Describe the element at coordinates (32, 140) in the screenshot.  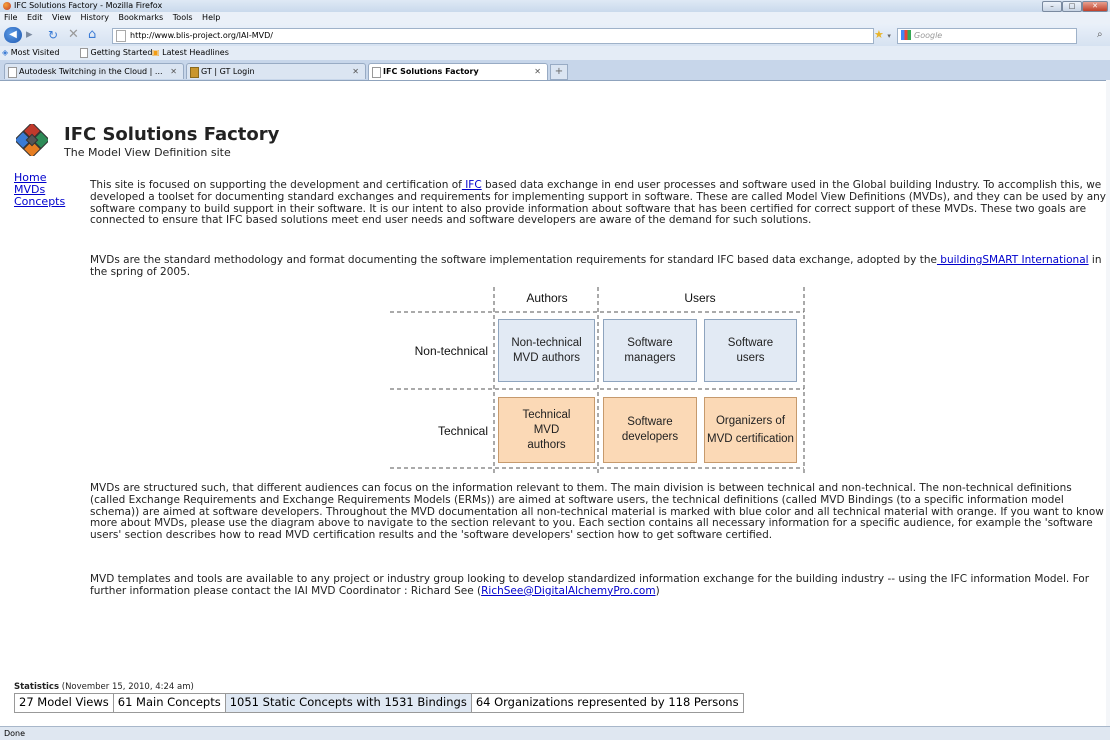
I see `ifc-logo-icon` at that location.